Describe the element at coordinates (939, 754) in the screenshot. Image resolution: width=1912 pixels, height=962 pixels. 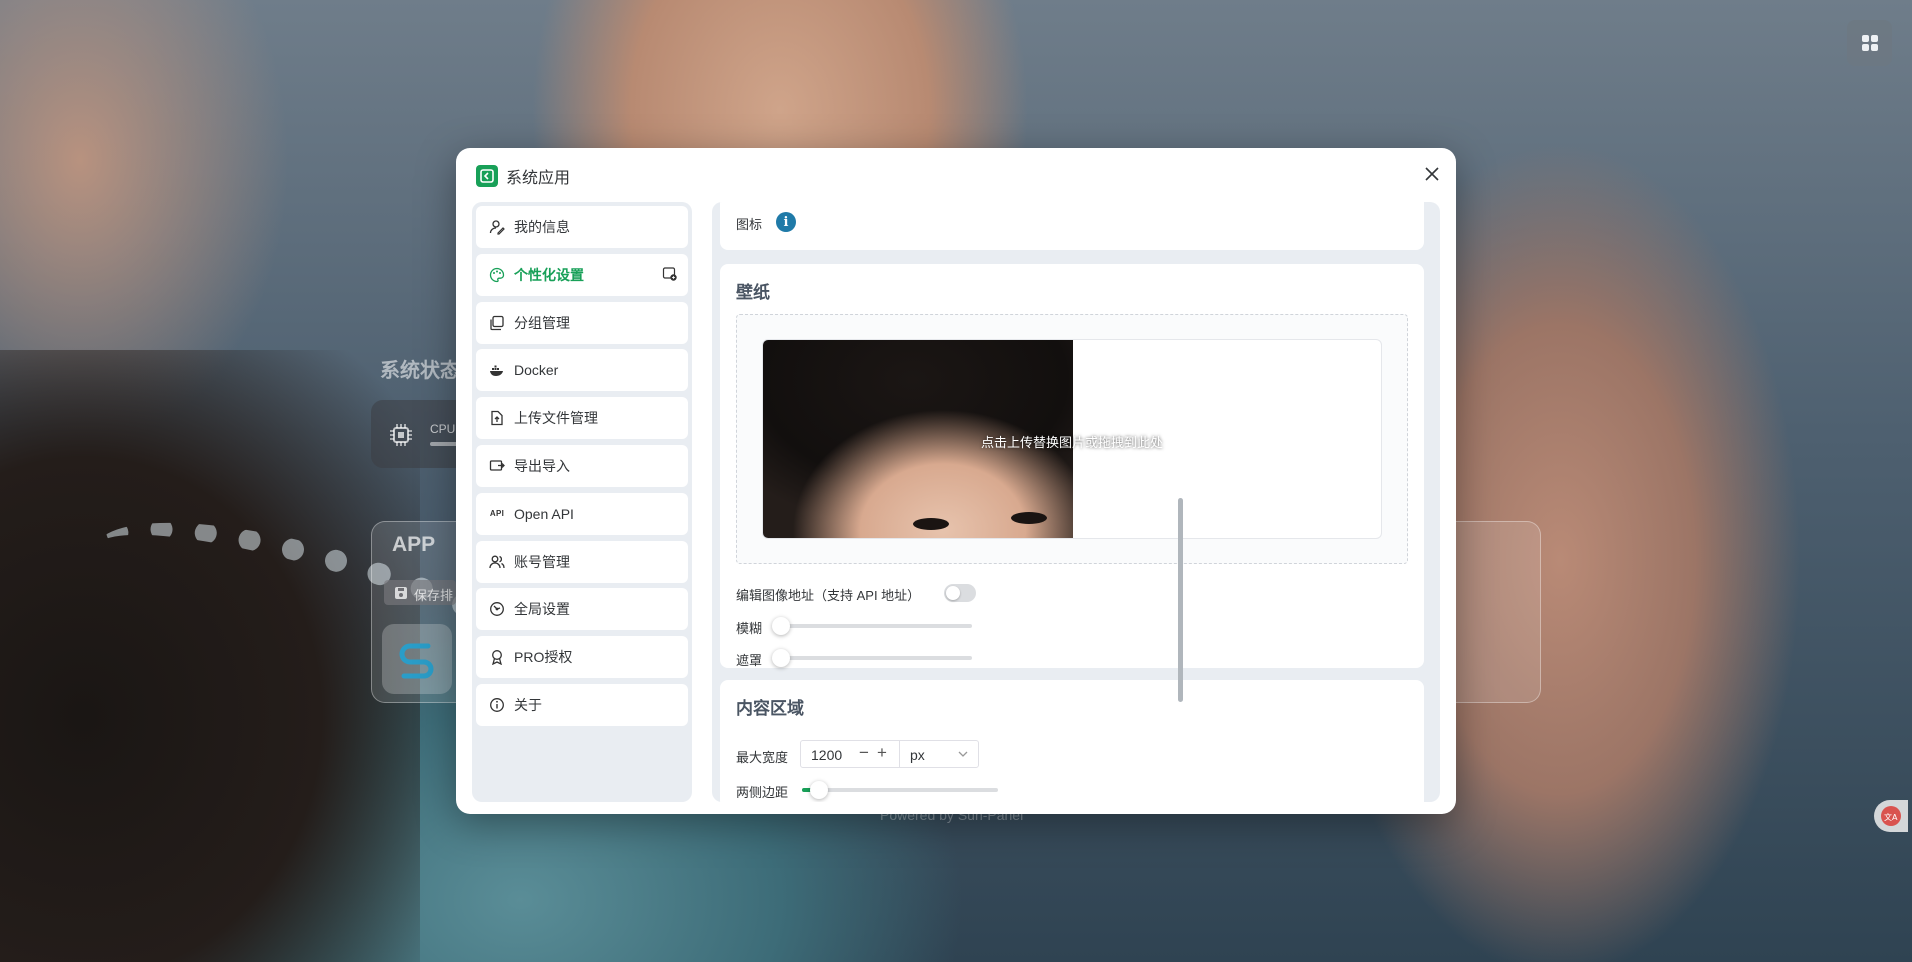
I see `max-width-unit-select: px` at that location.